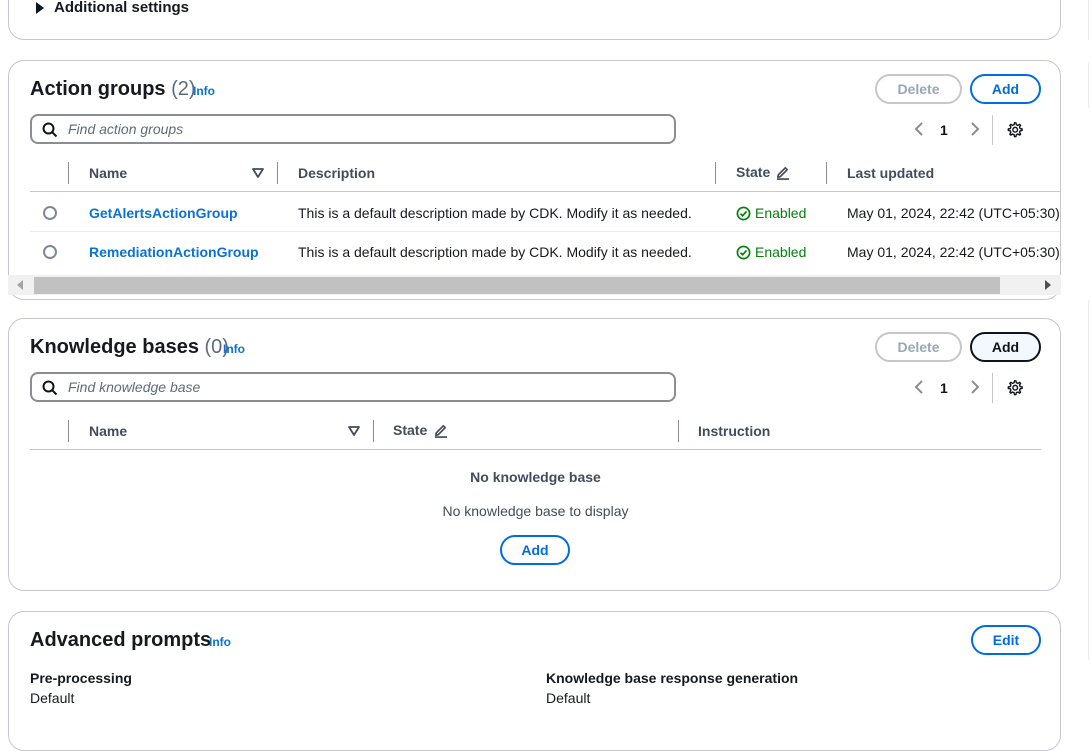  I want to click on knowledge-bases-title: Knowledge bases (0), so click(129, 347).